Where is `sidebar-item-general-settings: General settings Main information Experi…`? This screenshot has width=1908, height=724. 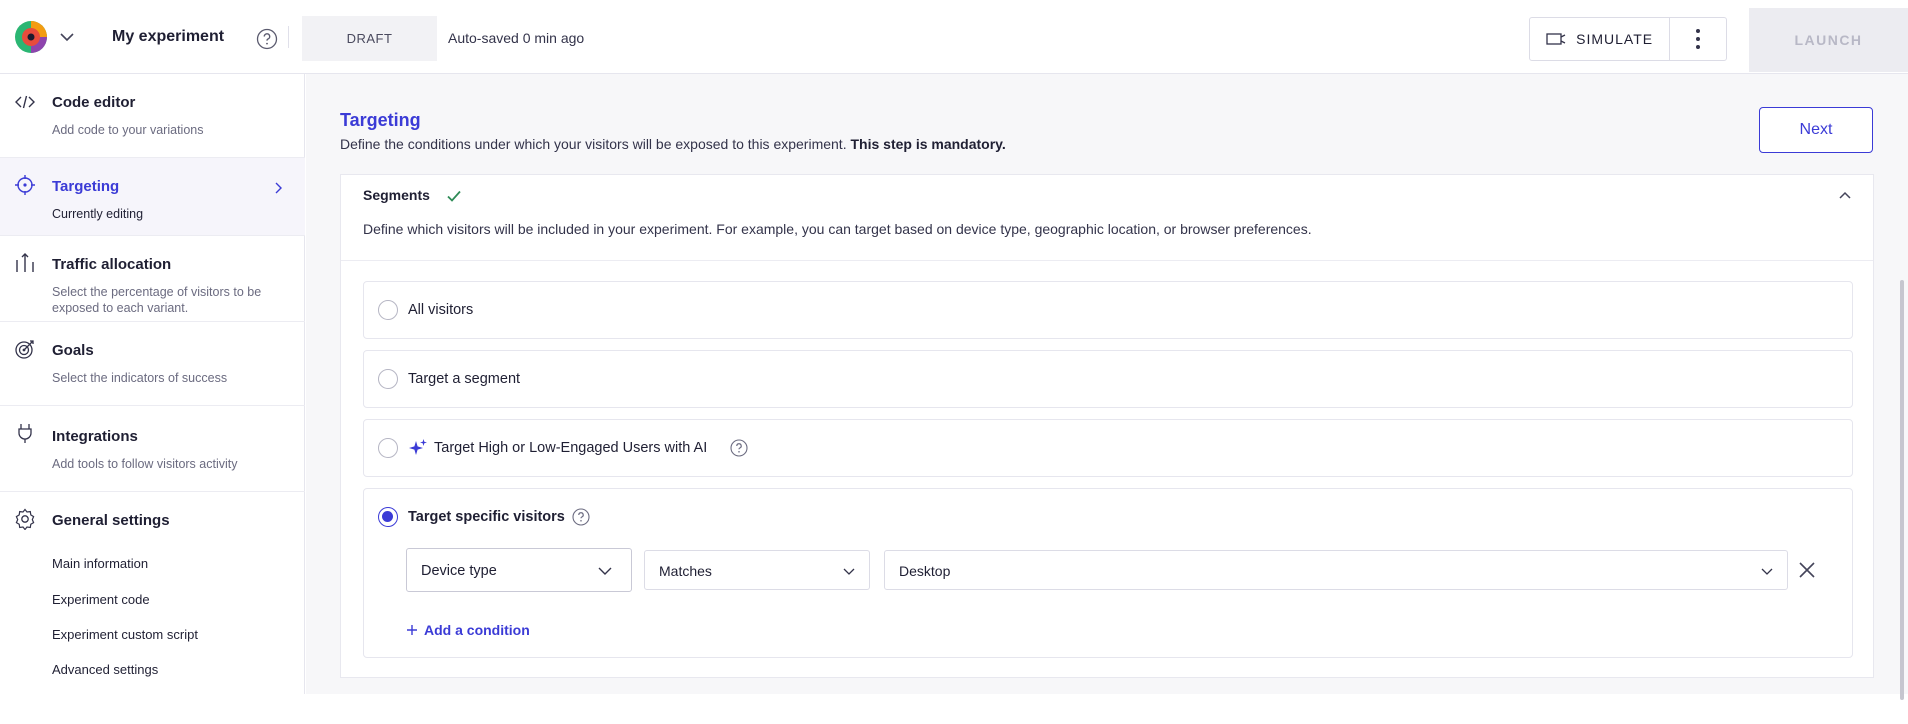
sidebar-item-general-settings: General settings Main information Experi… is located at coordinates (152, 593).